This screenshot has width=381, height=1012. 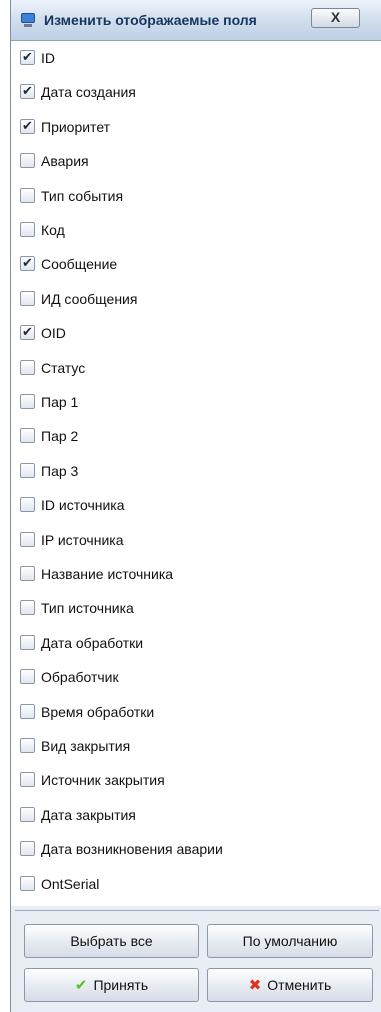 I want to click on field-item: Приоритет, so click(x=196, y=127).